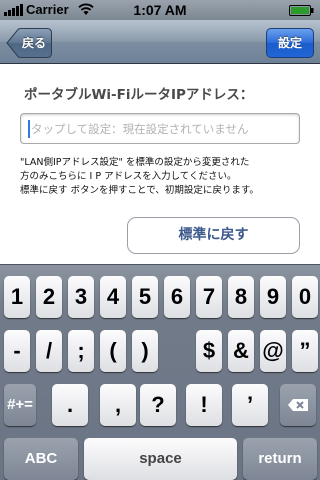  Describe the element at coordinates (213, 235) in the screenshot. I see `reset-default-button: 標準に戻す` at that location.